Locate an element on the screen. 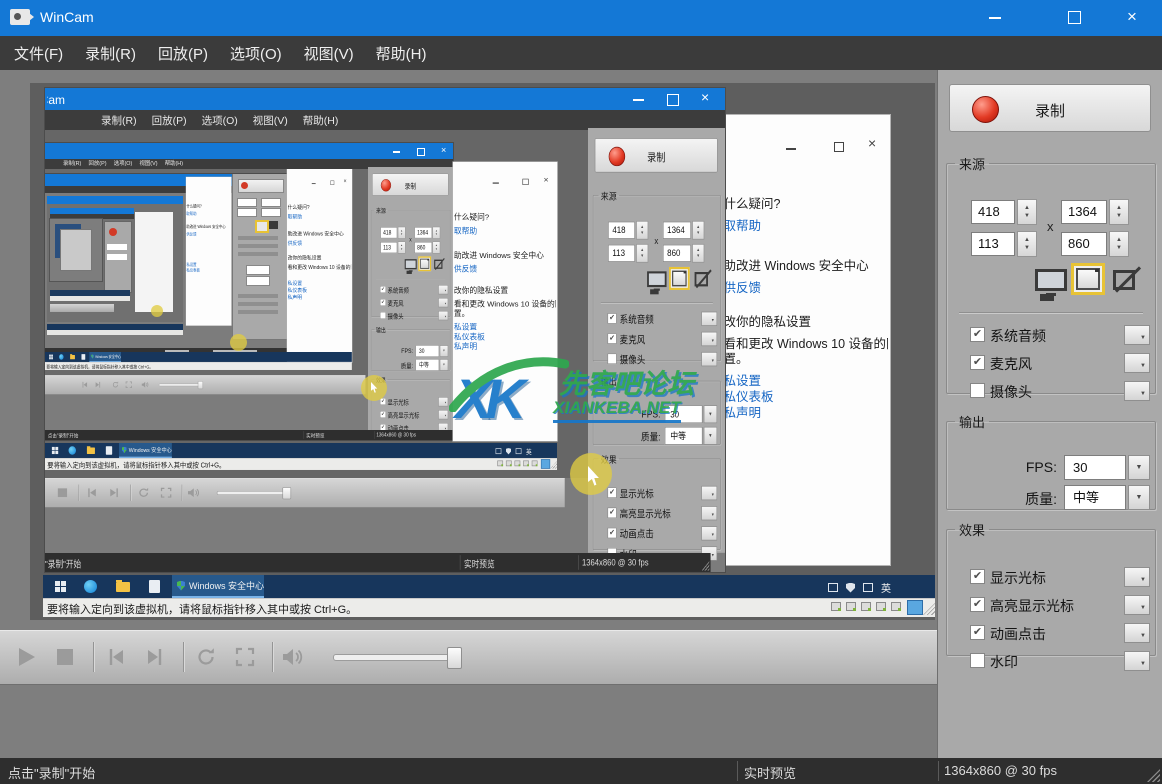  close-button: × is located at coordinates (1132, 18).